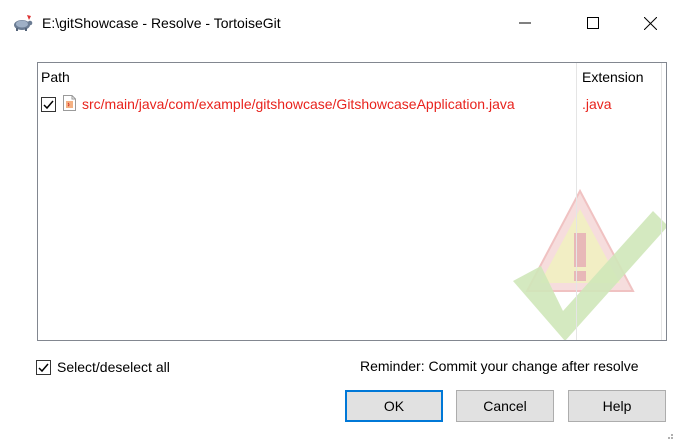  I want to click on title-bar: E:\gitShowcase - Resolve - TortoiseGit, so click(337, 24).